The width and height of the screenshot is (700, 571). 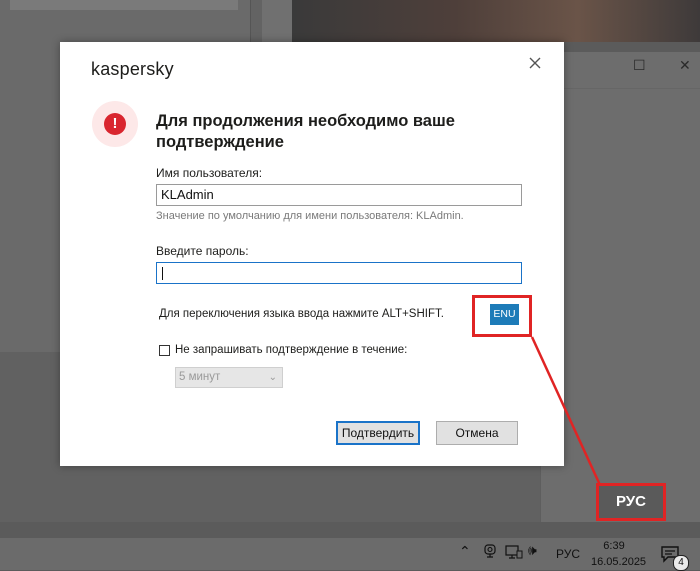 I want to click on warning-icon: !, so click(x=115, y=124).